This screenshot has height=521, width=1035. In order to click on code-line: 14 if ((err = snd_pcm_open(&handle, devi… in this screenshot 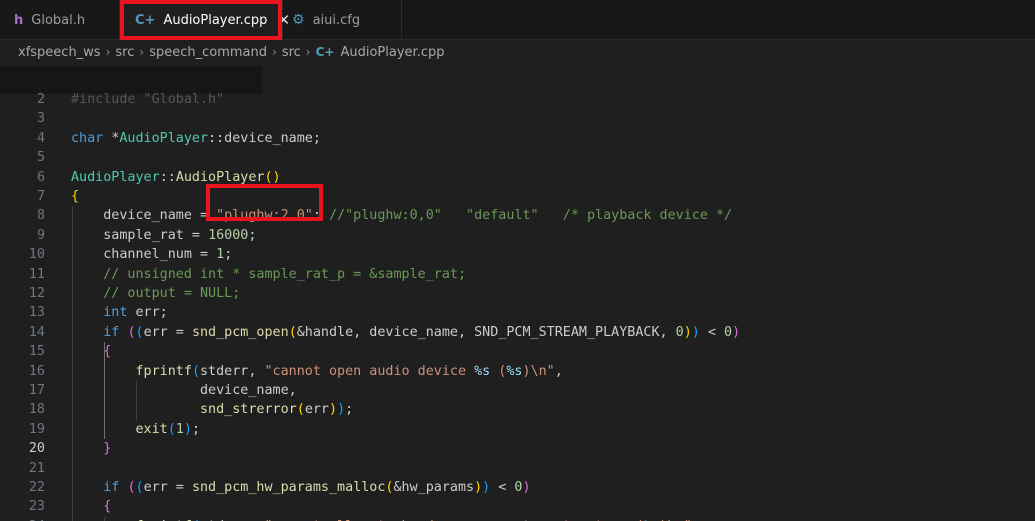, I will do `click(517, 332)`.